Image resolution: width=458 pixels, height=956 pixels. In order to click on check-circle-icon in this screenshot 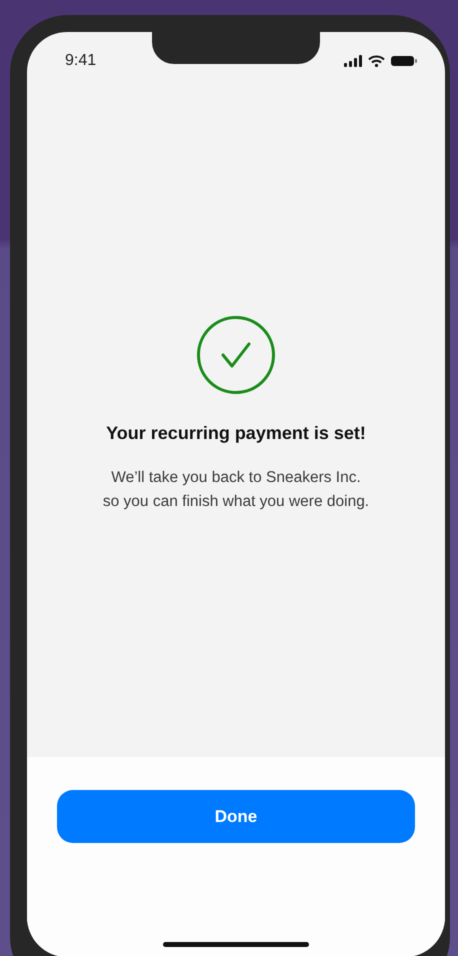, I will do `click(236, 355)`.